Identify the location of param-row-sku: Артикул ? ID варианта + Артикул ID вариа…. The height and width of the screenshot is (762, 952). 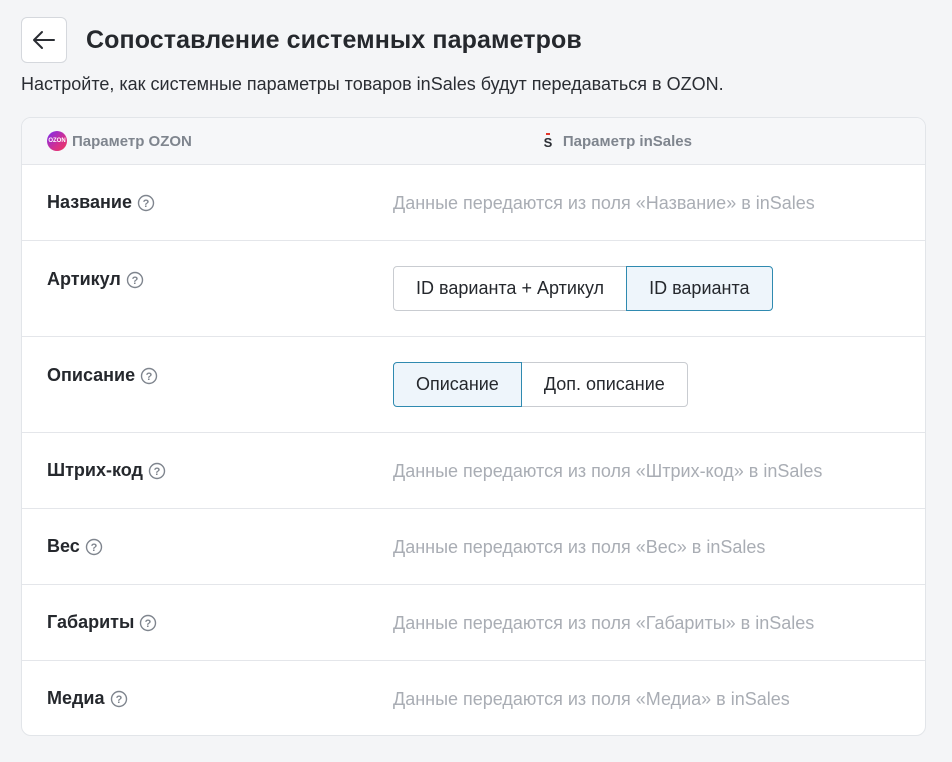
(473, 288).